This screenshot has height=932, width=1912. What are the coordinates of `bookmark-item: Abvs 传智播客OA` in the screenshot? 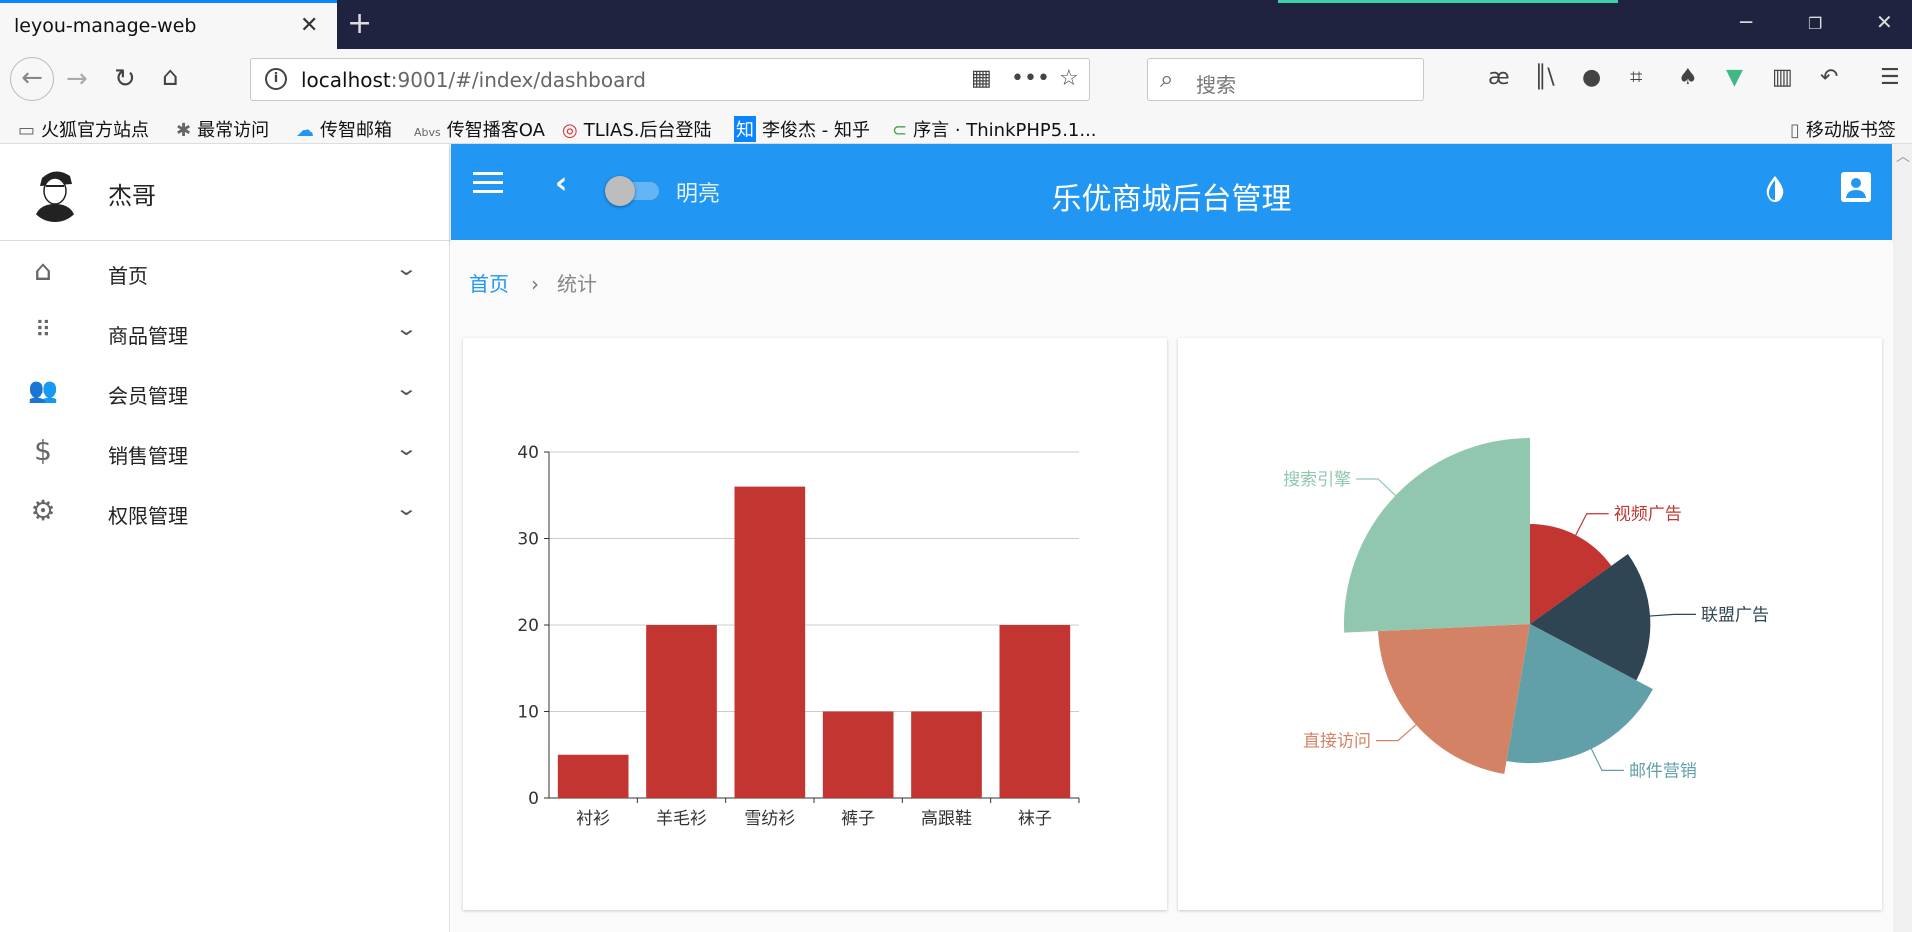 It's located at (479, 129).